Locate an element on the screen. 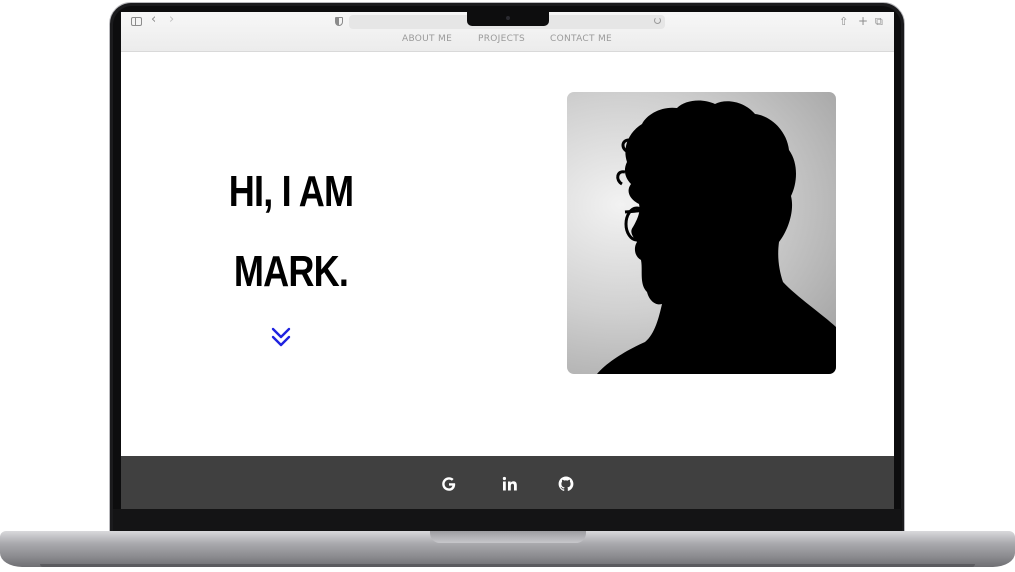 The image size is (1015, 572). hero-heading: HI, I AM MARK. is located at coordinates (291, 232).